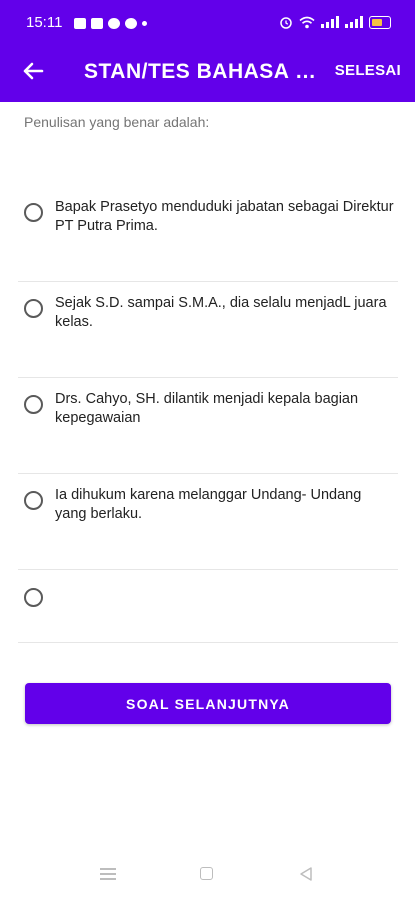 This screenshot has width=415, height=900. What do you see at coordinates (201, 71) in the screenshot?
I see `page-title: STAN/TES BAHASA INDONESIA` at bounding box center [201, 71].